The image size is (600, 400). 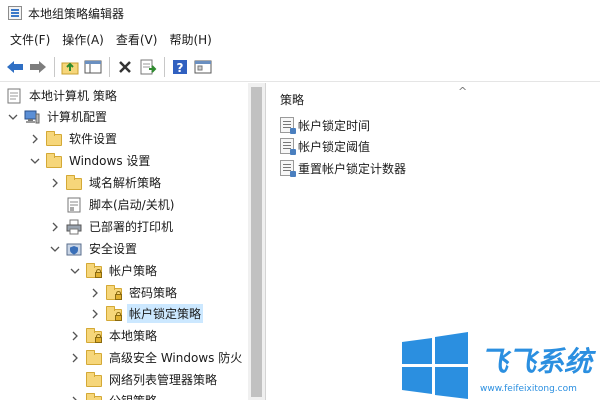 I want to click on tree-item-label: 高级安全 Windows 防火, so click(x=176, y=358).